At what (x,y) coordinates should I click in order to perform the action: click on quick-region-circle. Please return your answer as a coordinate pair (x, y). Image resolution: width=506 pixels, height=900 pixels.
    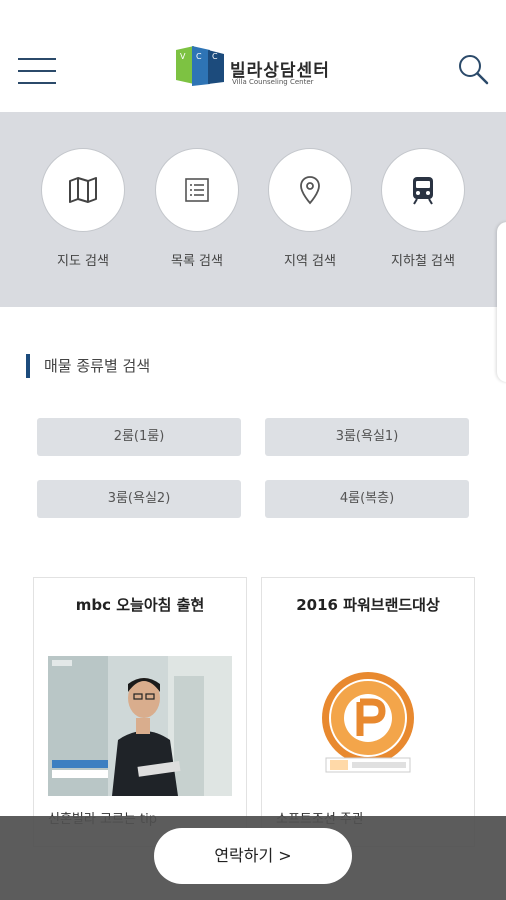
    Looking at the image, I should click on (310, 190).